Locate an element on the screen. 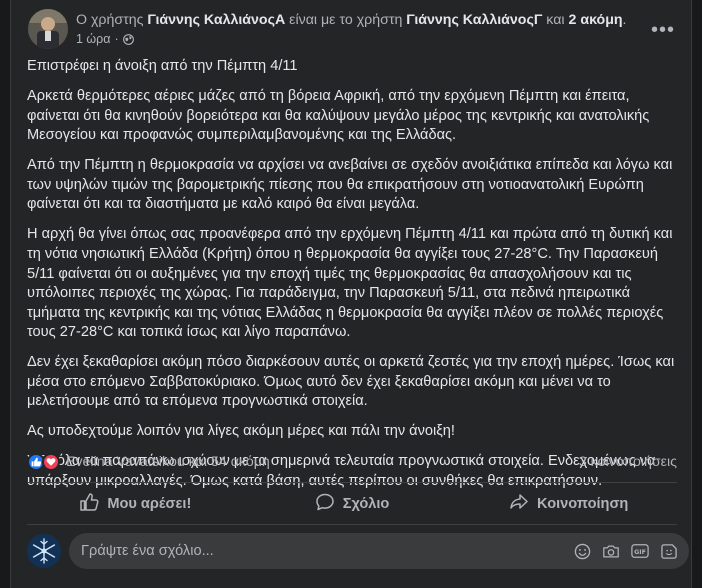  like-button: Μου αρέσει! is located at coordinates (135, 504).